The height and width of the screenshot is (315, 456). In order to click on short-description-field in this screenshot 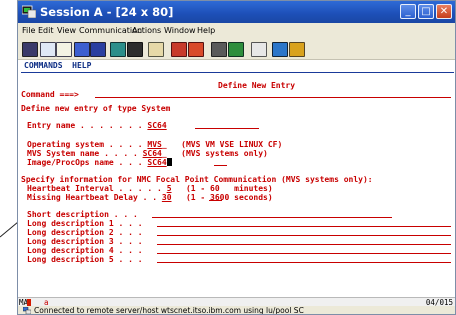, I will do `click(272, 217)`.